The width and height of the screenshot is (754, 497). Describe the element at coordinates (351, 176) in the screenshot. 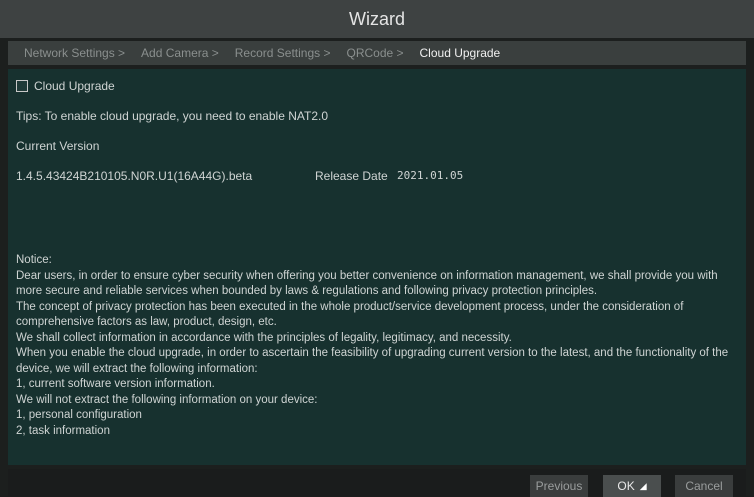

I see `release-date-label: Release Date` at that location.